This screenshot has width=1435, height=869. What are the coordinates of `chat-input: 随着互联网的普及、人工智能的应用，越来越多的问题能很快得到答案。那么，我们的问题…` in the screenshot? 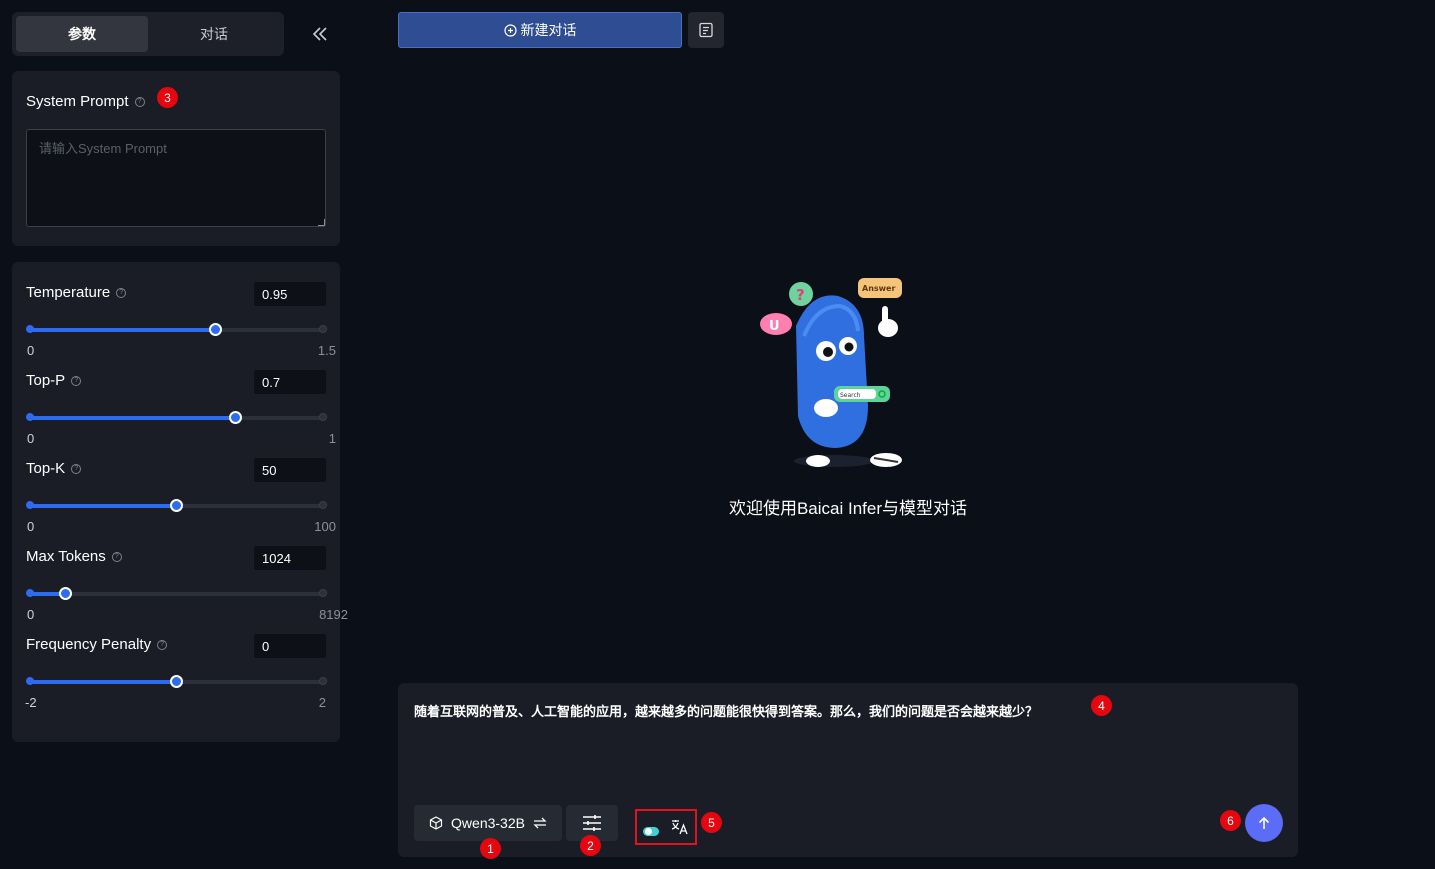 It's located at (844, 710).